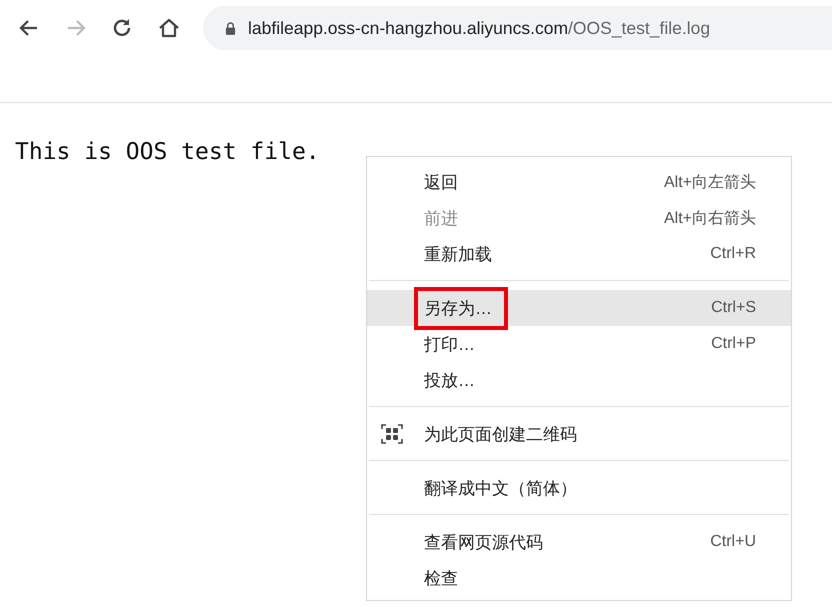 This screenshot has width=832, height=607. I want to click on lock-icon, so click(230, 28).